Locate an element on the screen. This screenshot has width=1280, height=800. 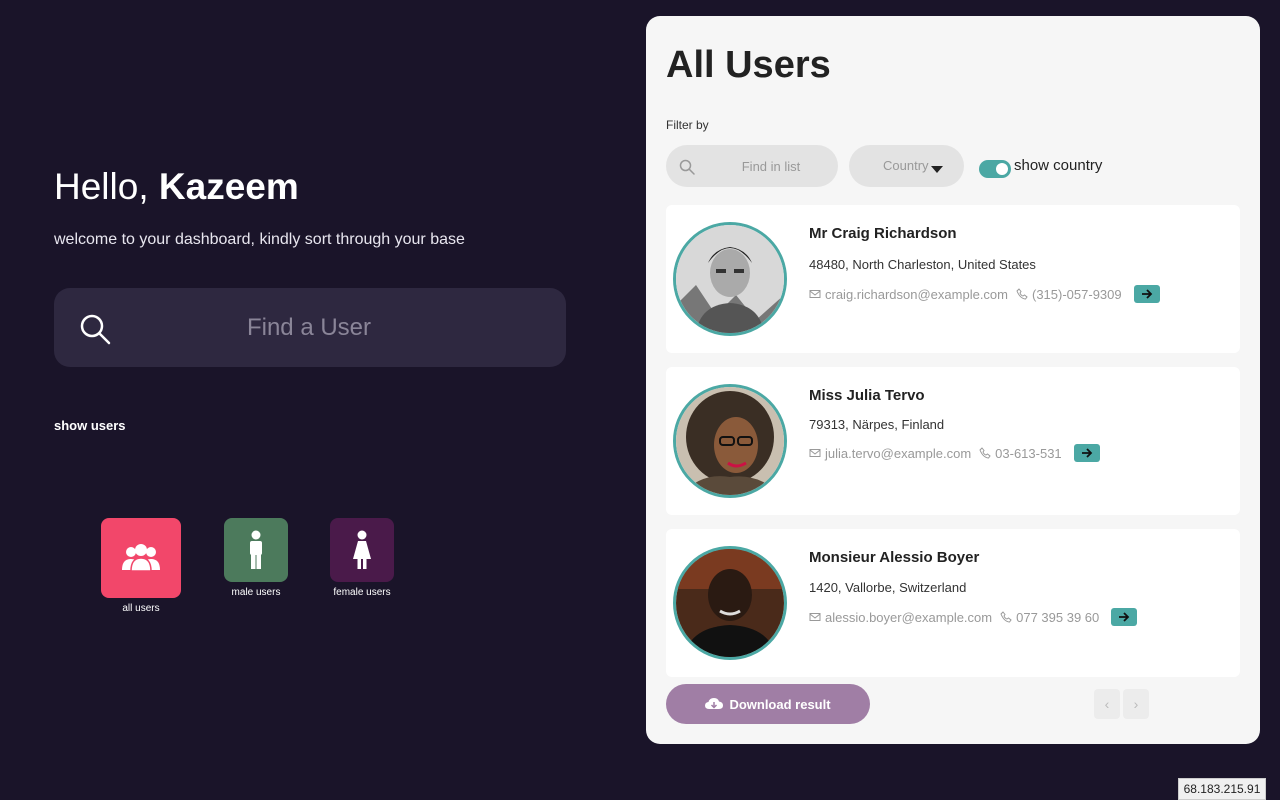
find-user-input is located at coordinates (309, 328).